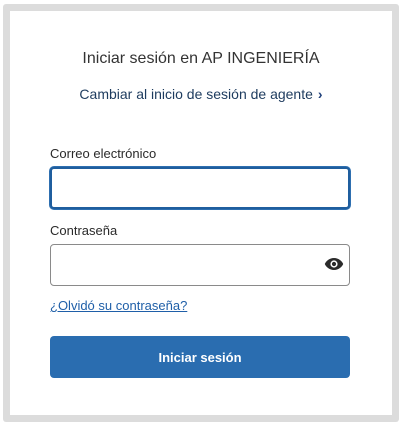 Image resolution: width=402 pixels, height=426 pixels. What do you see at coordinates (320, 94) in the screenshot?
I see `chevron-right-icon: ›` at bounding box center [320, 94].